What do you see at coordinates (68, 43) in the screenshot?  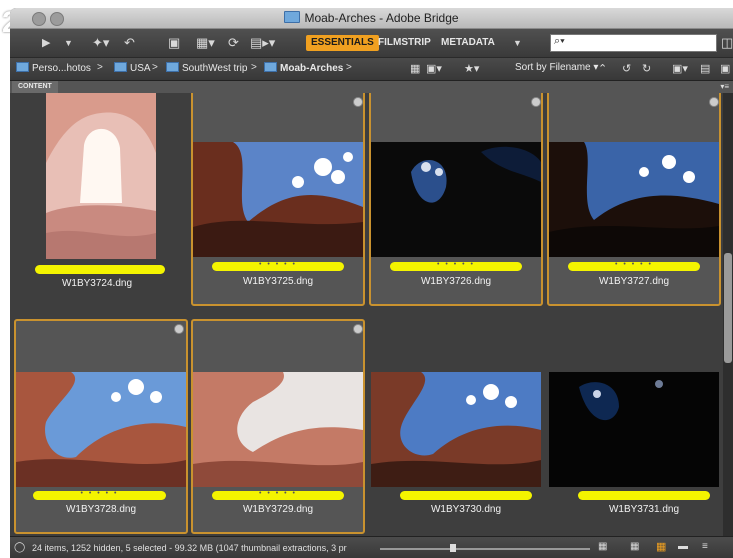 I see `chevron-down-icon: ▼` at bounding box center [68, 43].